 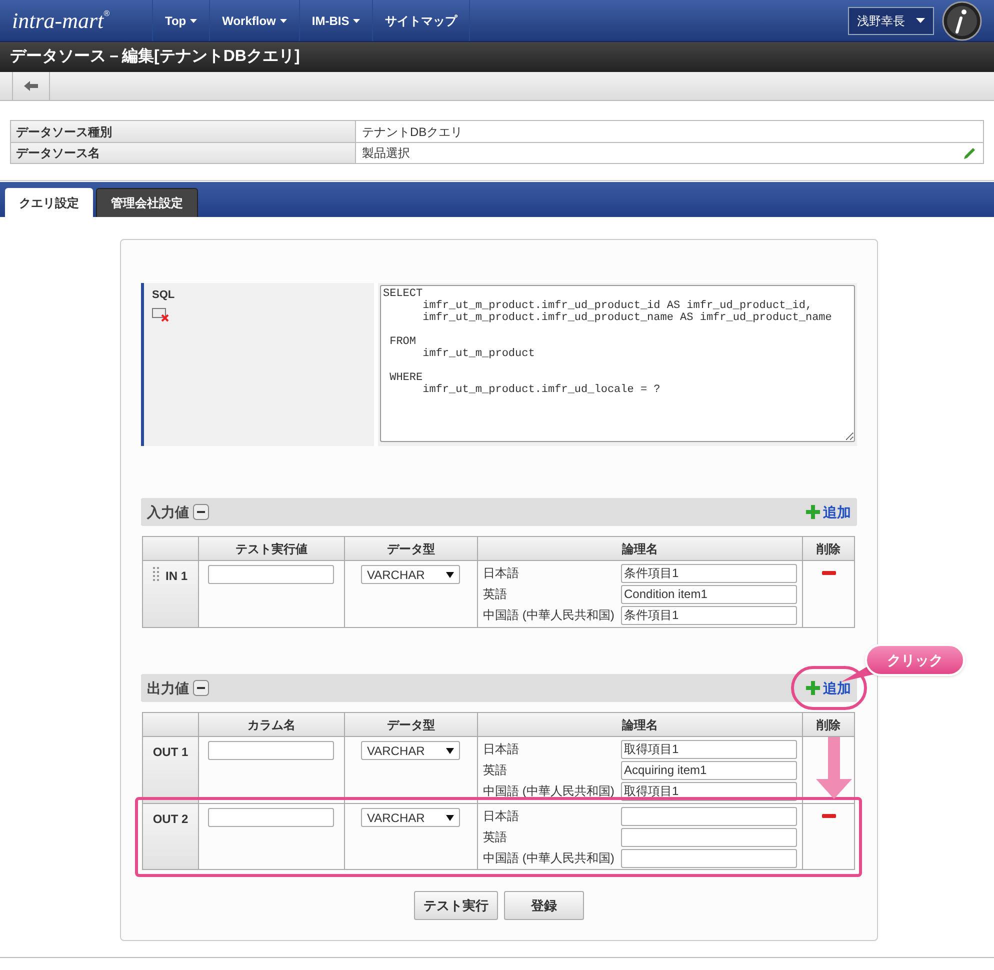 I want to click on test-run-button: テスト実行, so click(x=456, y=905).